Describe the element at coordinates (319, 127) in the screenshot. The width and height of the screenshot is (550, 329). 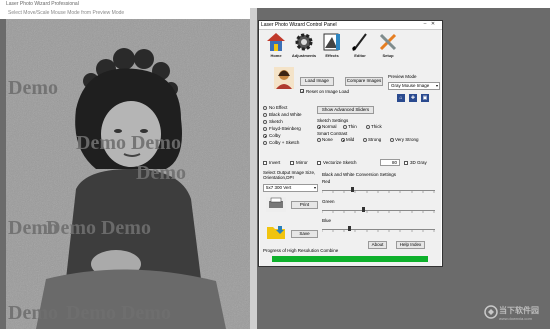
I see `sketch-normal-radio` at that location.